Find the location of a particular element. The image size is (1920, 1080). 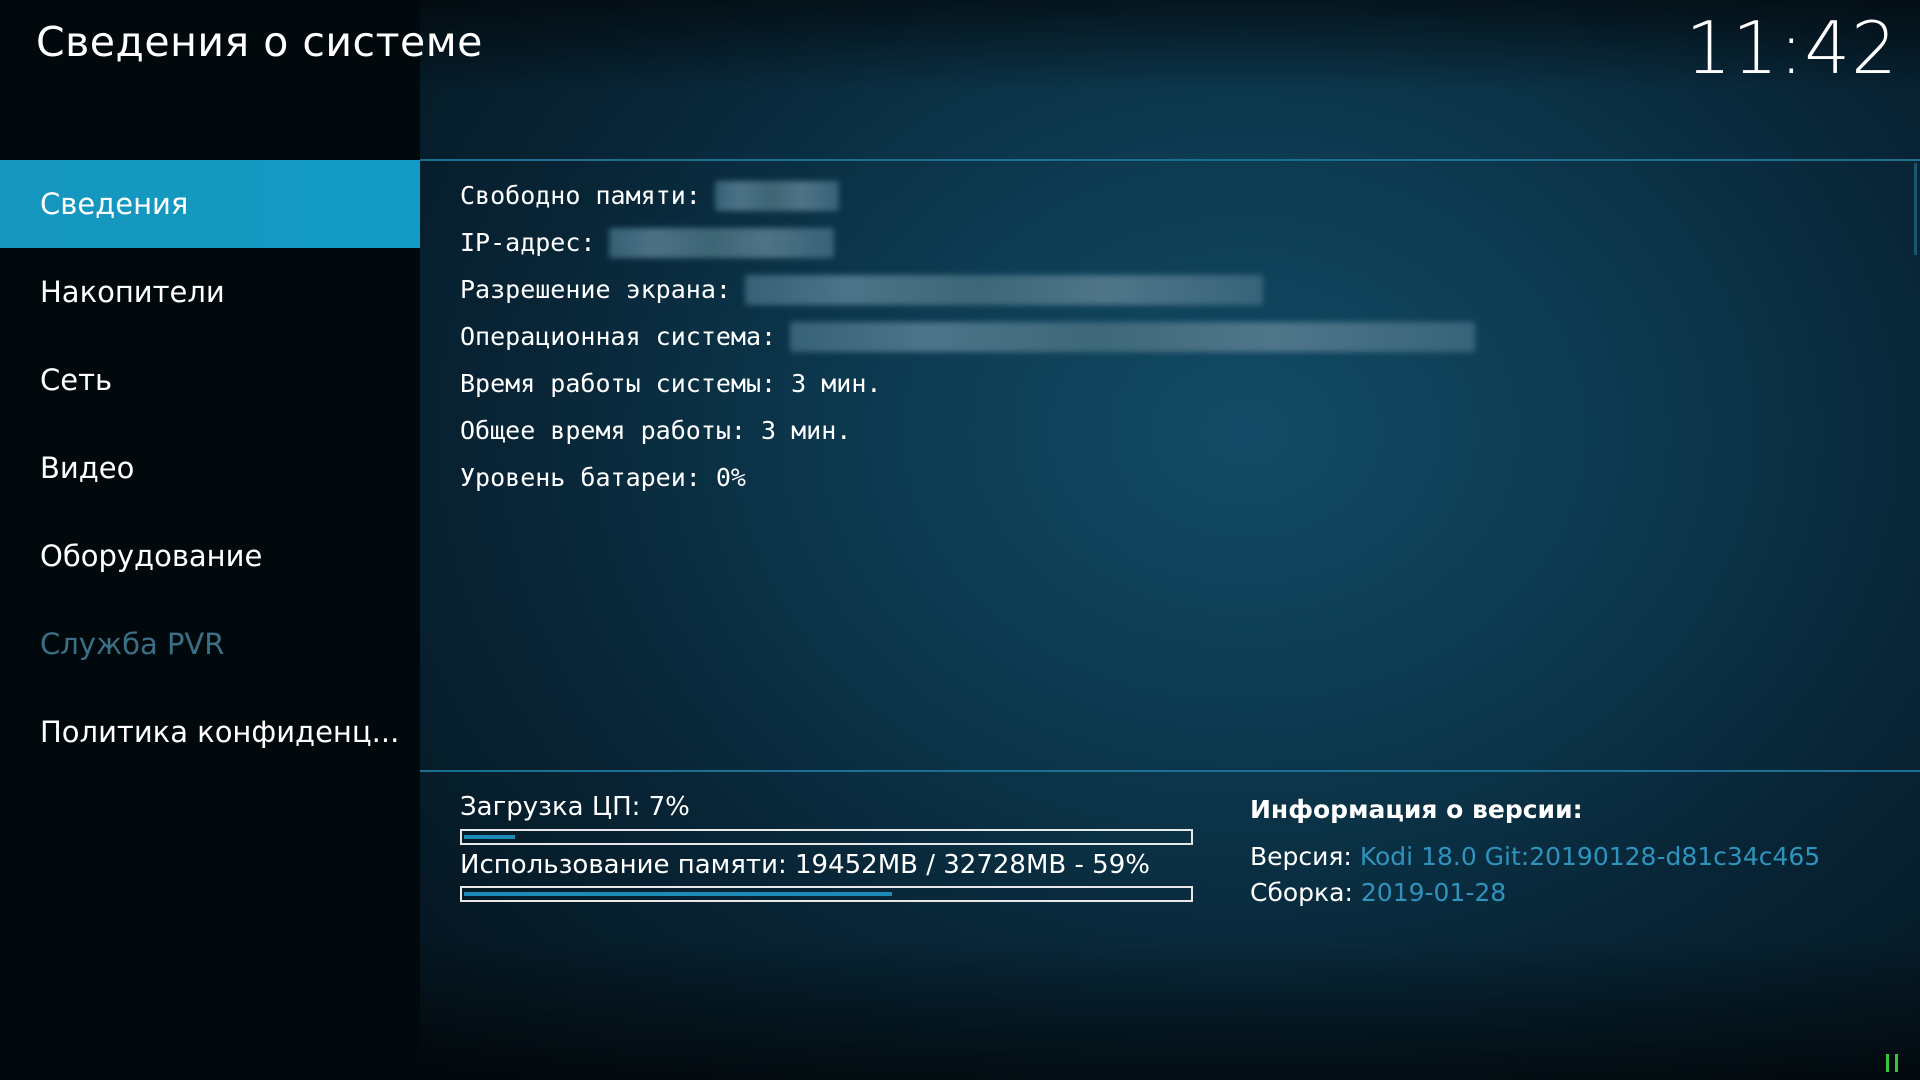

info-row-battery: Уровень батареи: 0% is located at coordinates (967, 477).